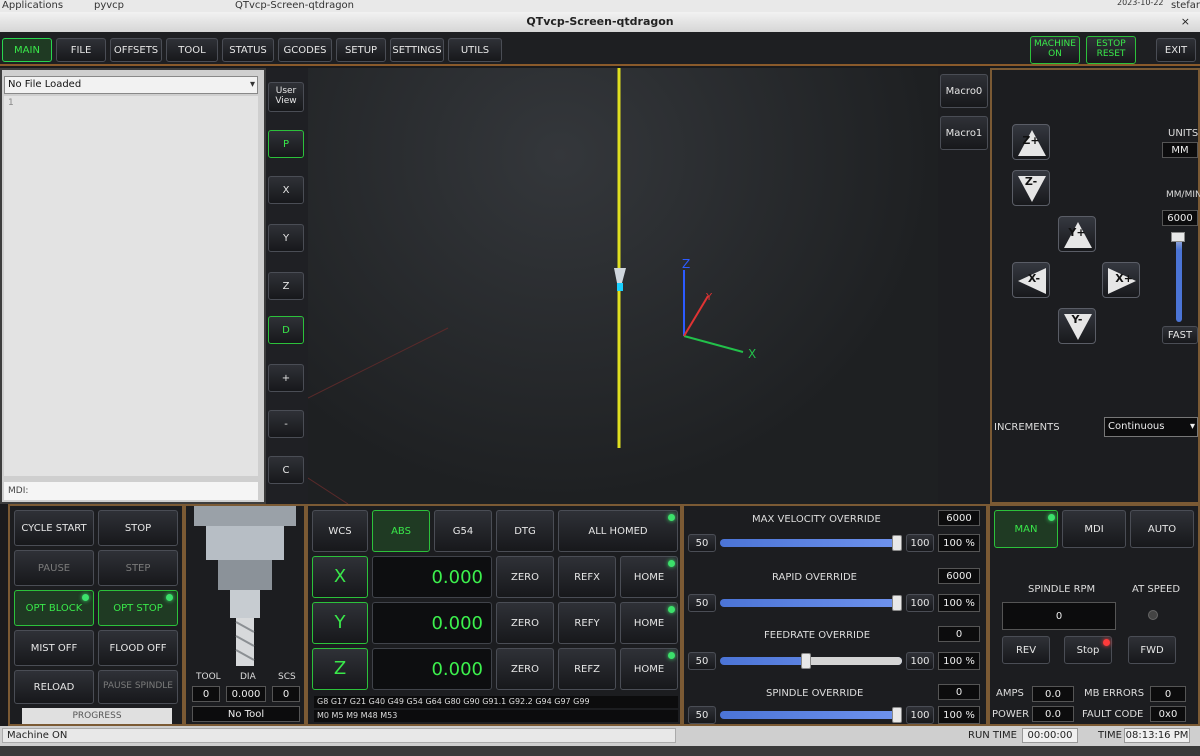 This screenshot has height=756, width=1200. I want to click on wcs-button: WCS, so click(340, 531).